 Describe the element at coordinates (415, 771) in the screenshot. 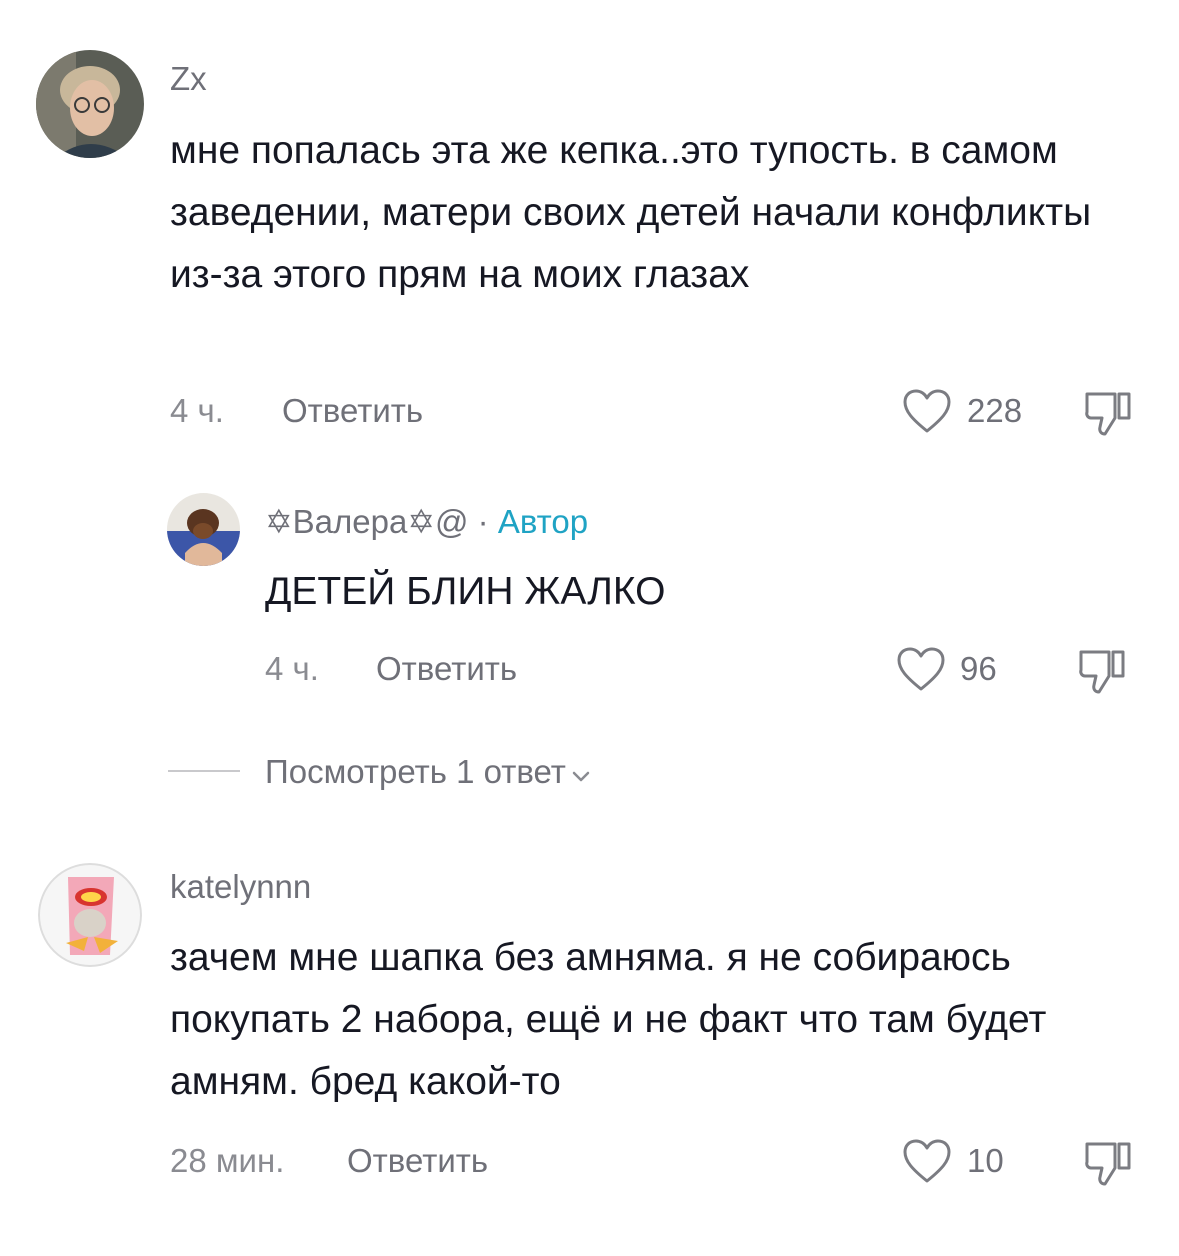

I see `view-replies-label: Посмотреть 1 ответ` at that location.